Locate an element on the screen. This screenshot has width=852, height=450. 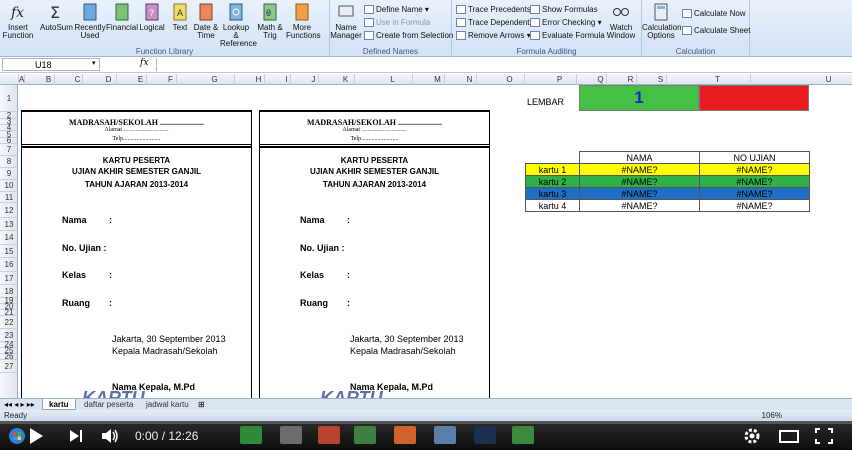
column-header-n: N is located at coordinates (470, 79).